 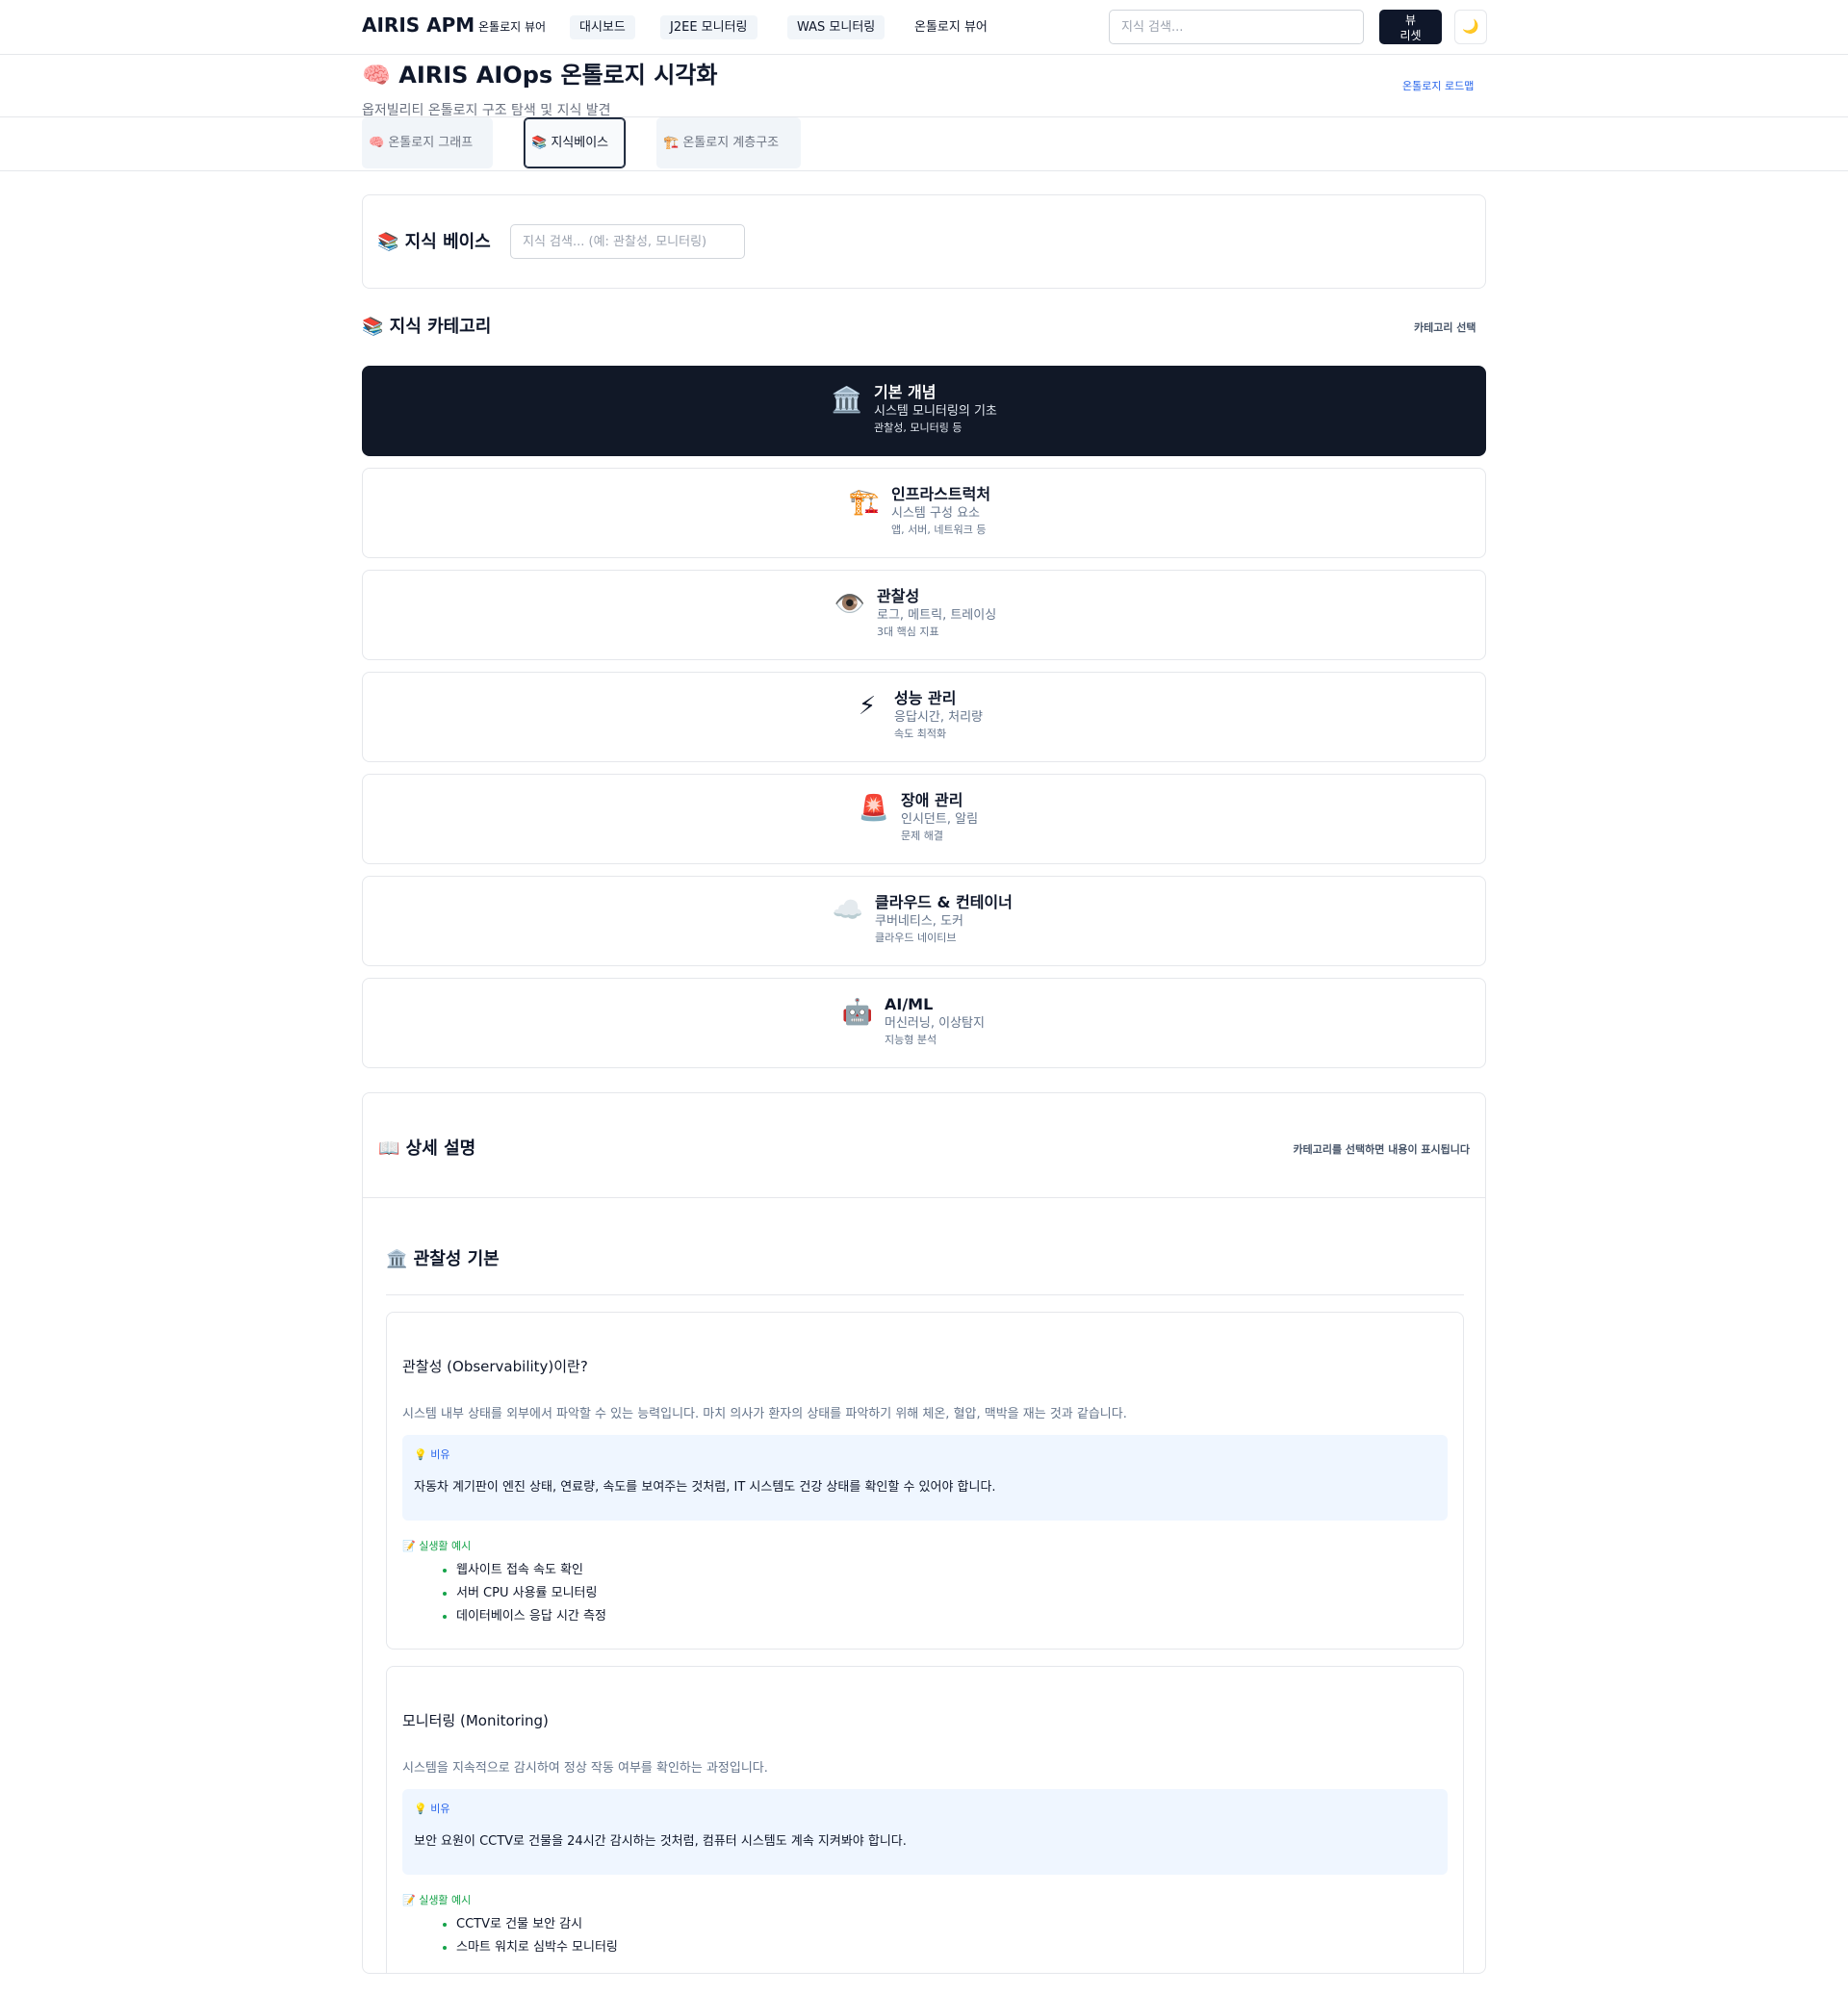 I want to click on cloud-icon: ☁️, so click(x=848, y=910).